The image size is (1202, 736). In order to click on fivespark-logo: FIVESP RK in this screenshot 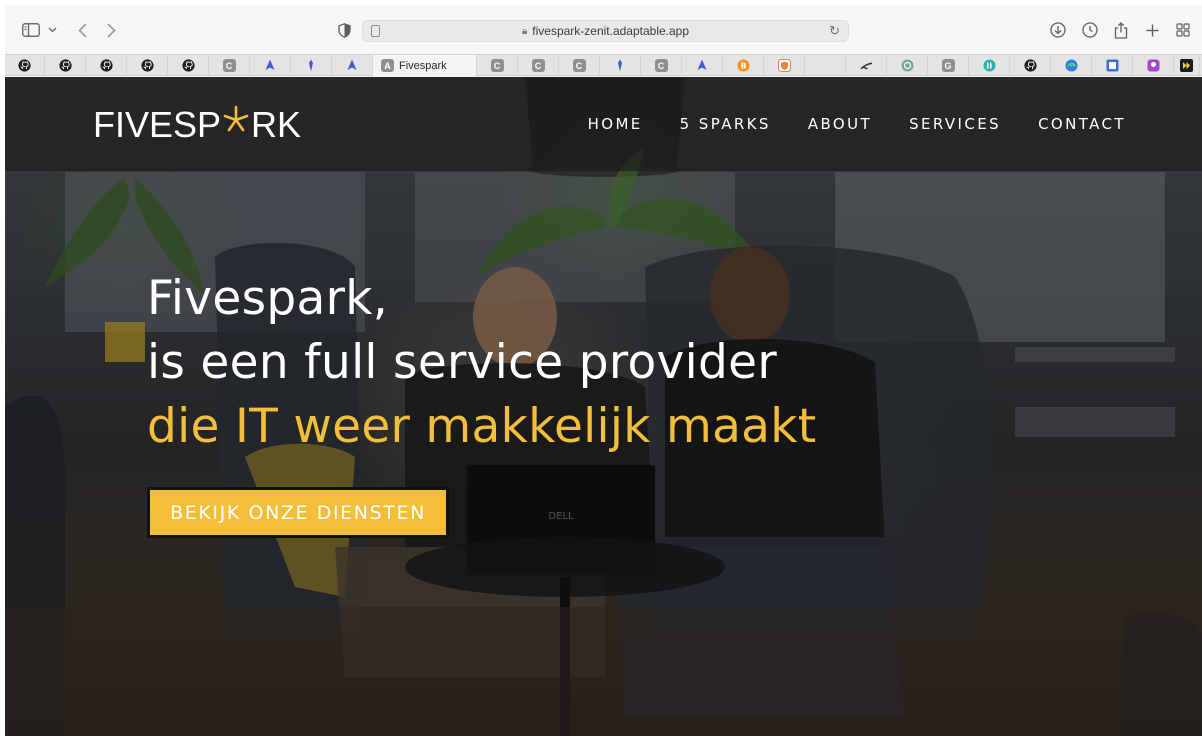, I will do `click(197, 123)`.